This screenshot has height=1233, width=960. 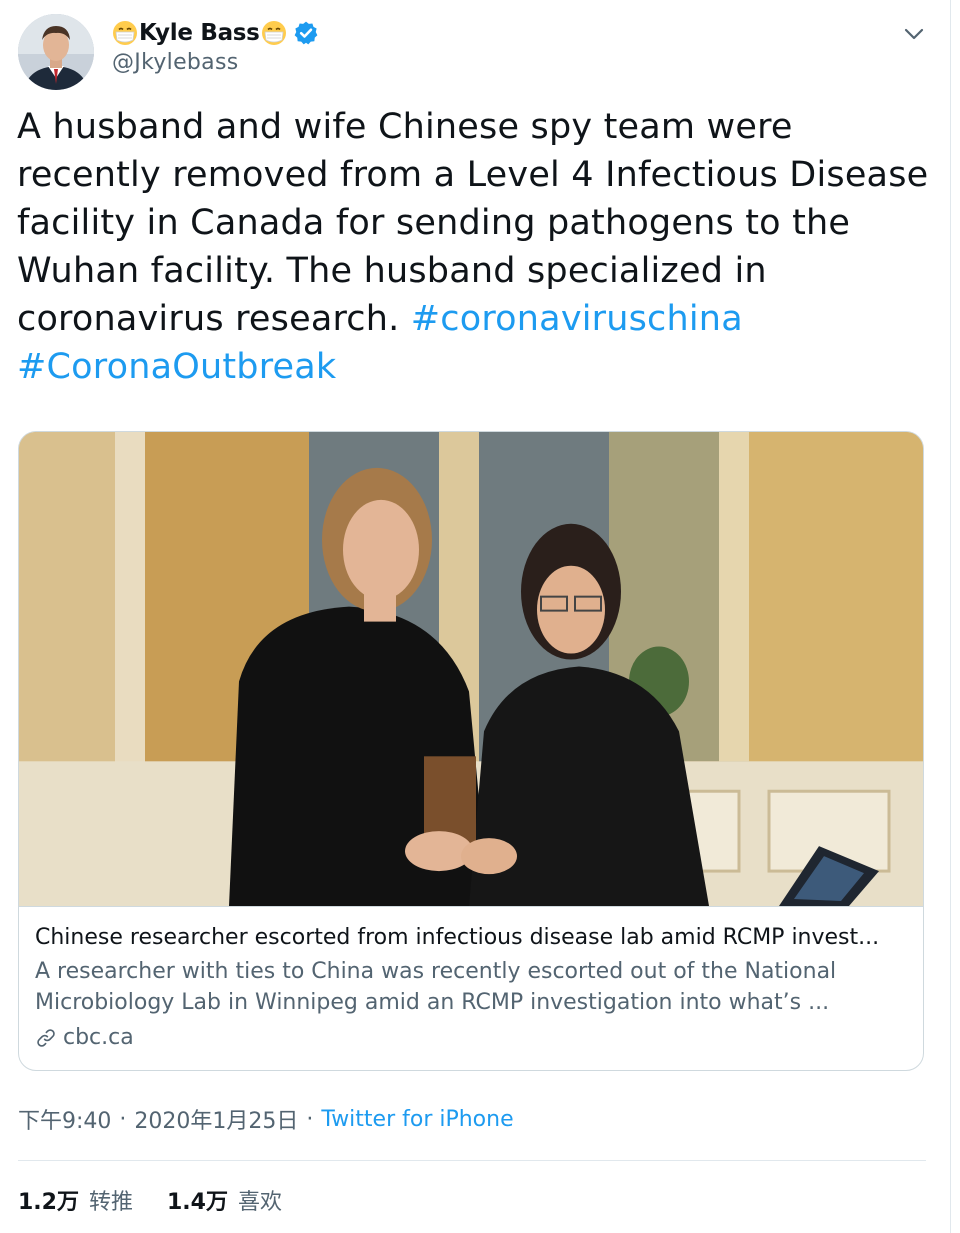 What do you see at coordinates (176, 367) in the screenshot?
I see `hashtag-link: #CoronaOutbreak` at bounding box center [176, 367].